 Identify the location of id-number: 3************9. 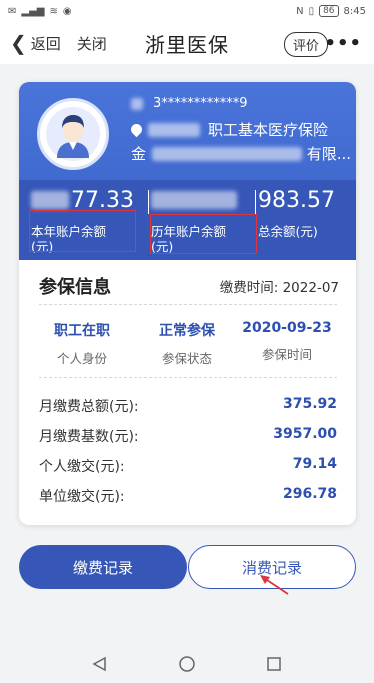
(189, 103).